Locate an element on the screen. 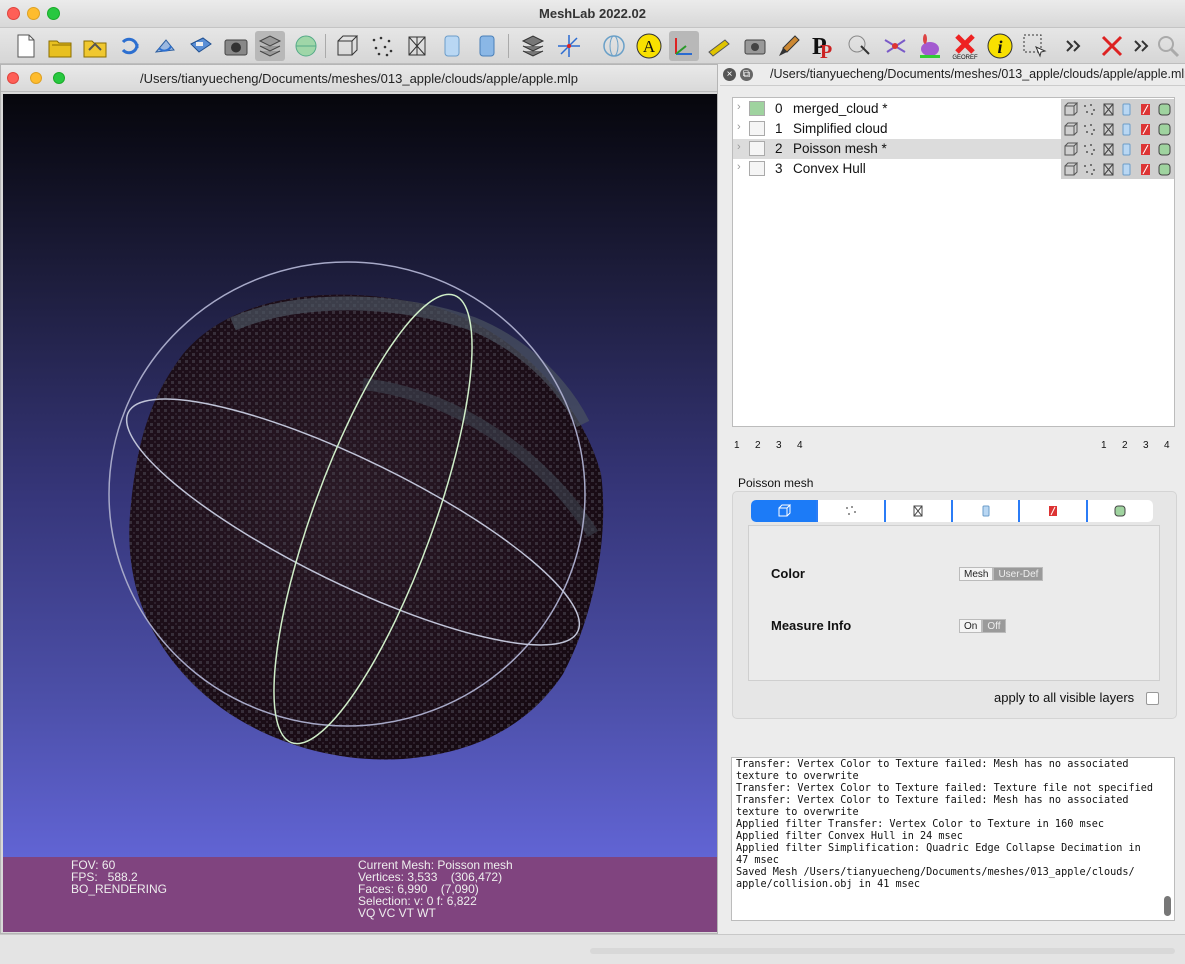 This screenshot has height=964, width=1185. tab-bbox is located at coordinates (784, 511).